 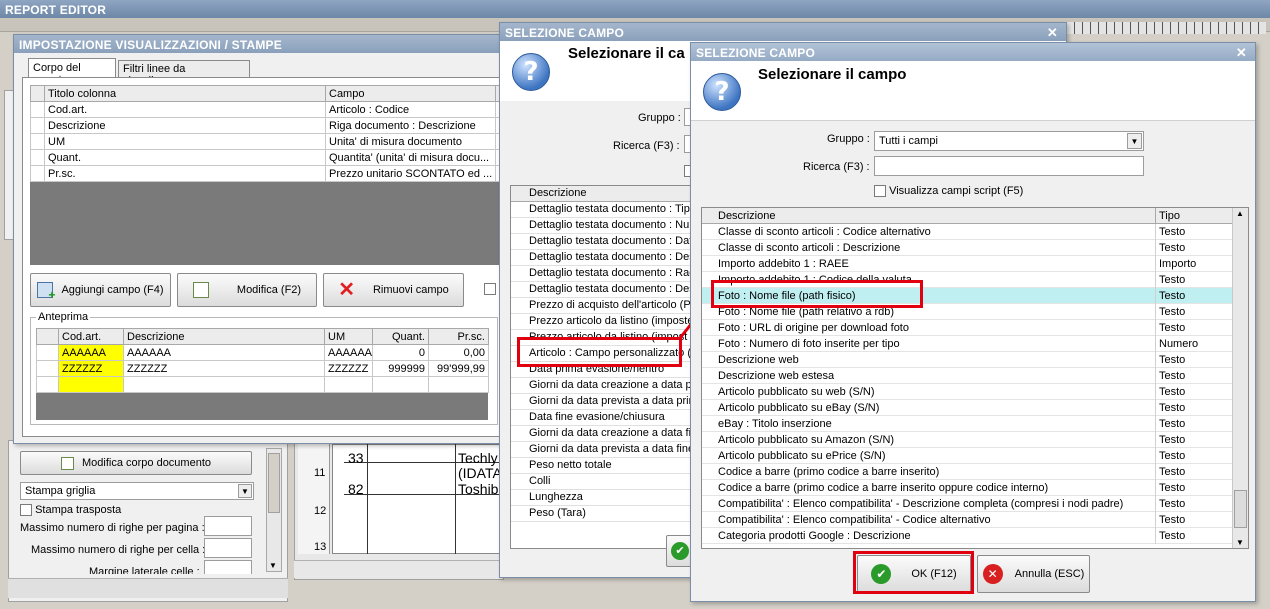 What do you see at coordinates (836, 167) in the screenshot?
I see `ricerca-label: Ricerca (F3) :` at bounding box center [836, 167].